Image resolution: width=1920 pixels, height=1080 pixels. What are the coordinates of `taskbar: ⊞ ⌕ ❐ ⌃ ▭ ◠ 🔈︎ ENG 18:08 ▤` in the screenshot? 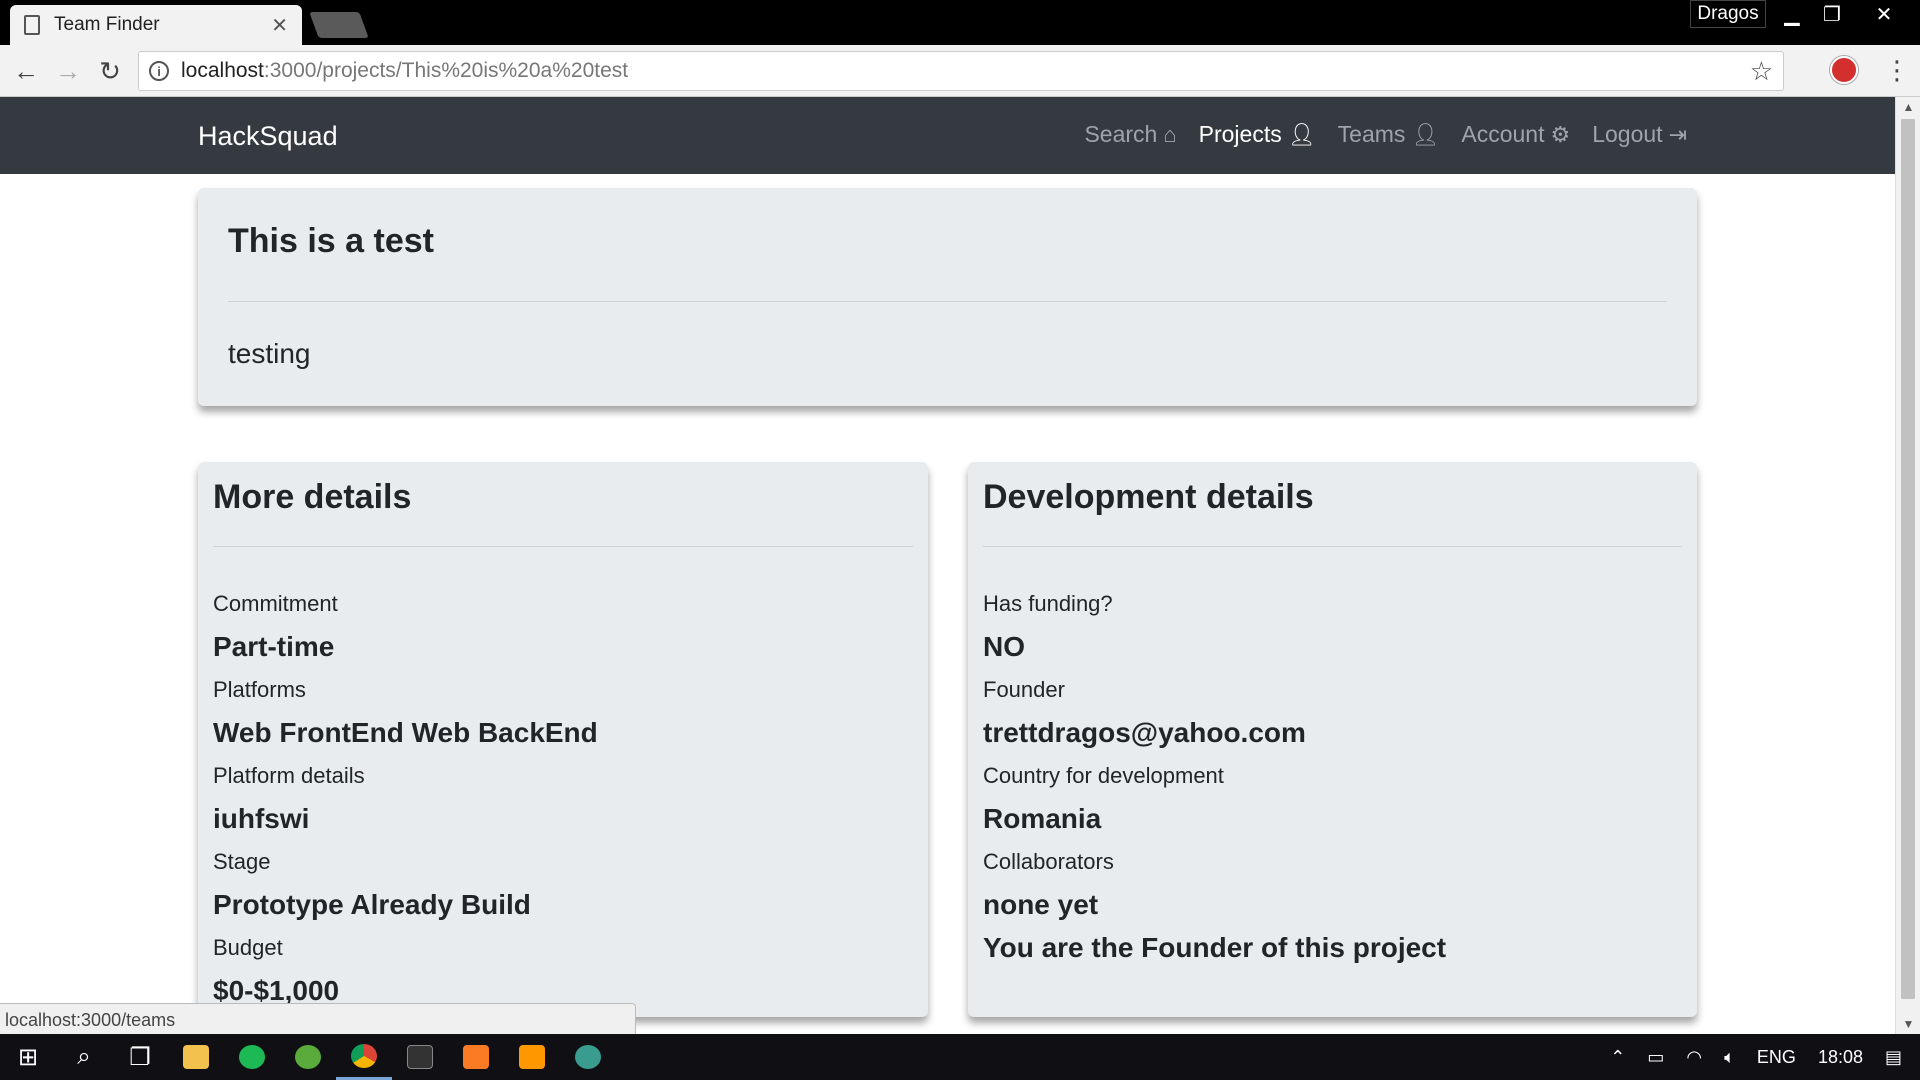 It's located at (960, 1057).